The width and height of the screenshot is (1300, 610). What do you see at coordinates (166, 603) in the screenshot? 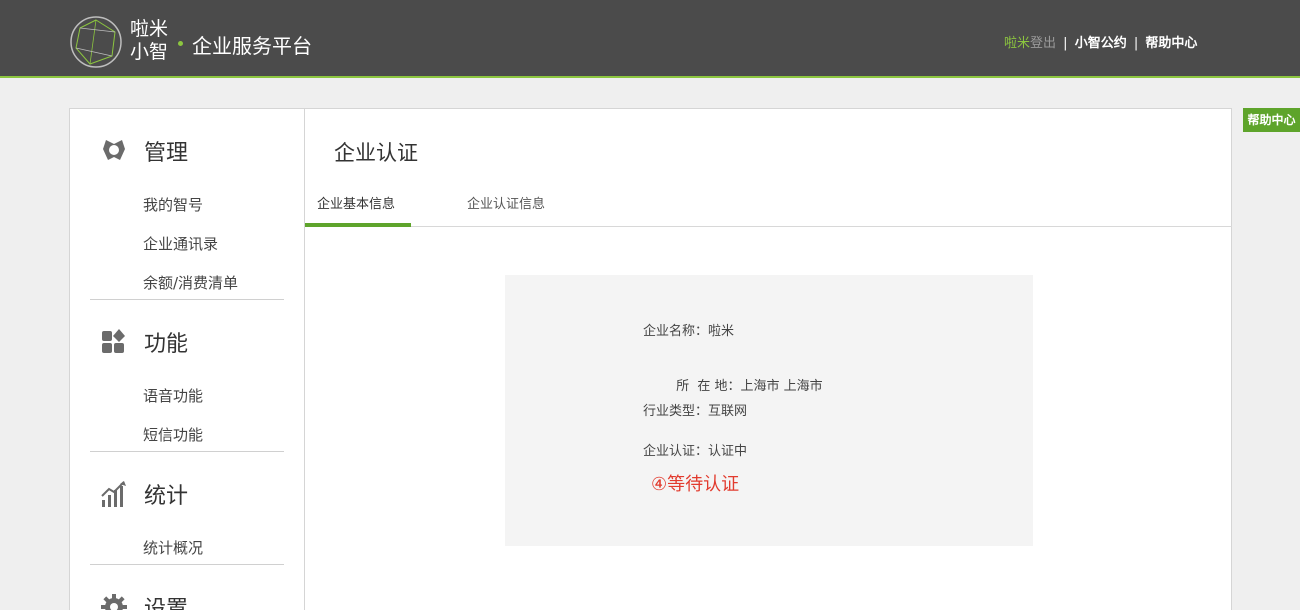
I see `section-title-settings: 设置` at bounding box center [166, 603].